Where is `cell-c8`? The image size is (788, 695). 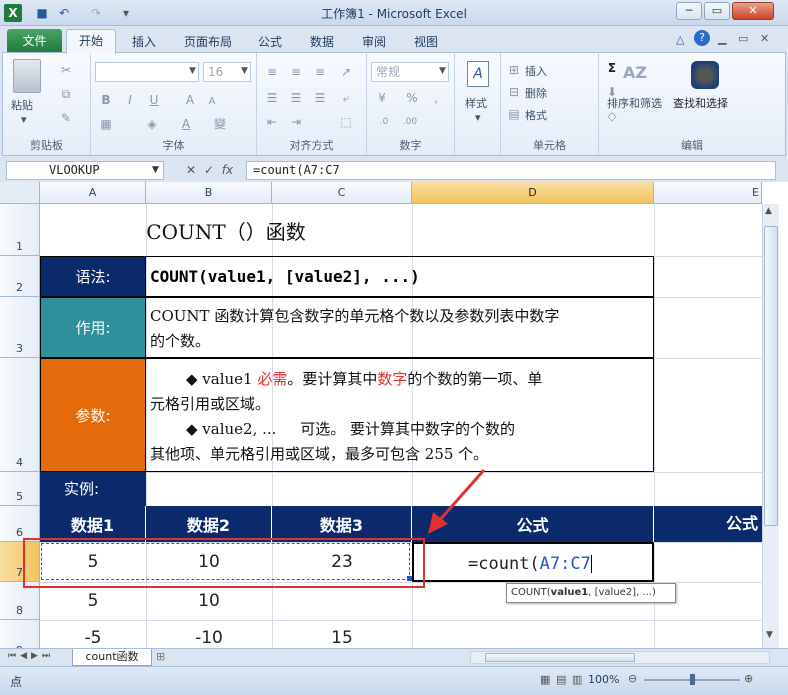
cell-c8 is located at coordinates (342, 601).